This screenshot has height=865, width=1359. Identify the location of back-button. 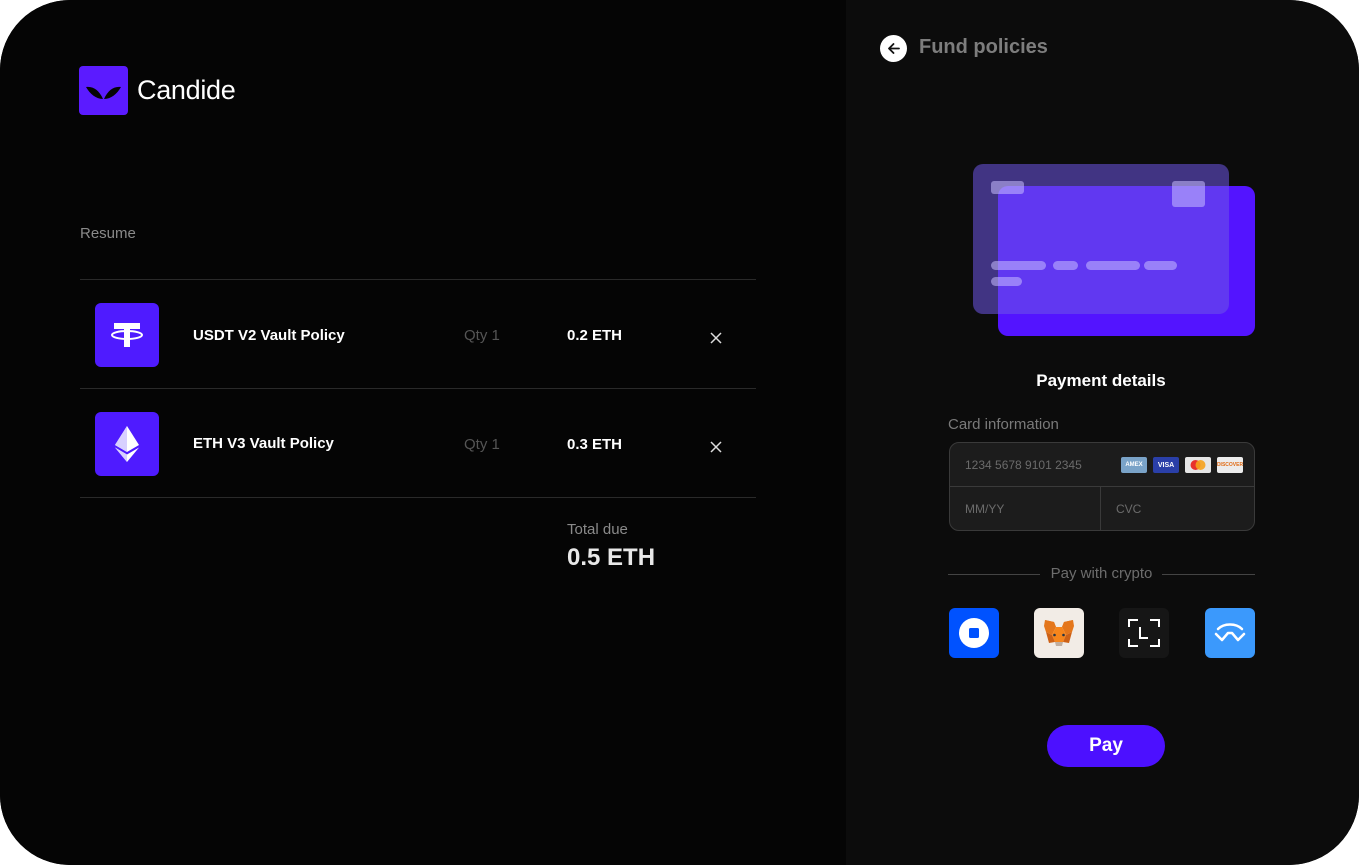
(893, 48).